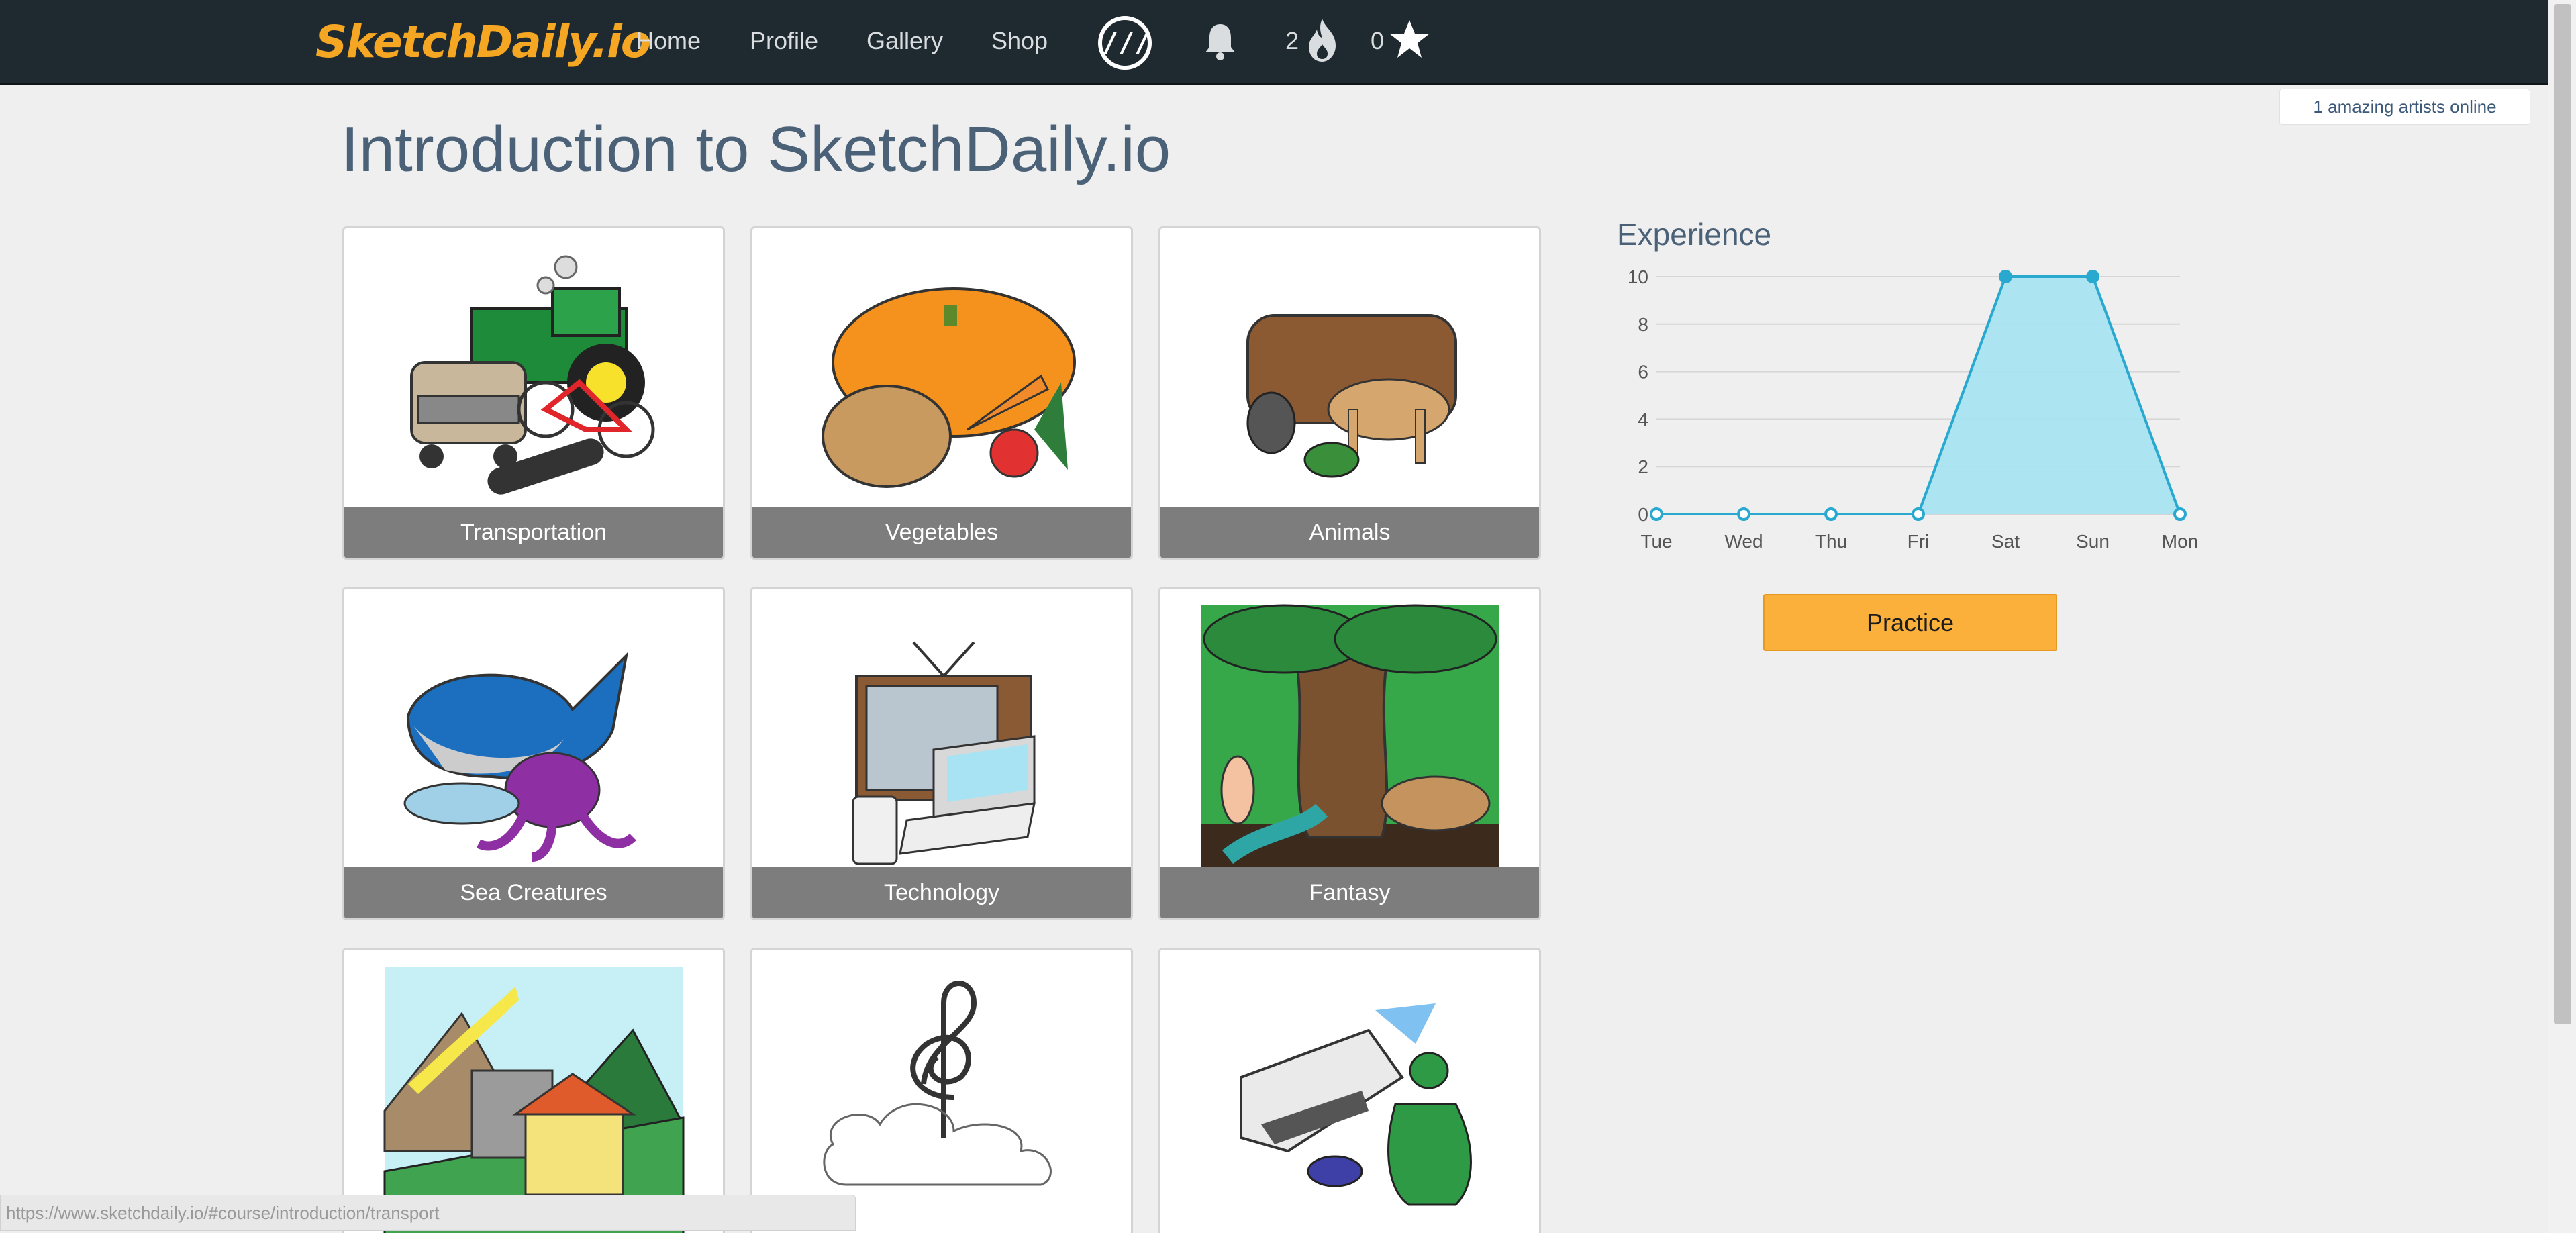  I want to click on experience-chart: 0 2 4 6 8 10 Tue Wed Thu Fri Sat Sun Mon, so click(1913, 409).